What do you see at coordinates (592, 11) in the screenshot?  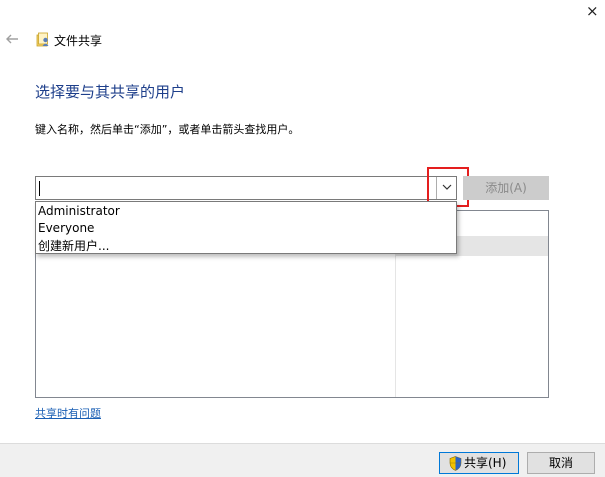 I see `close-button: ×` at bounding box center [592, 11].